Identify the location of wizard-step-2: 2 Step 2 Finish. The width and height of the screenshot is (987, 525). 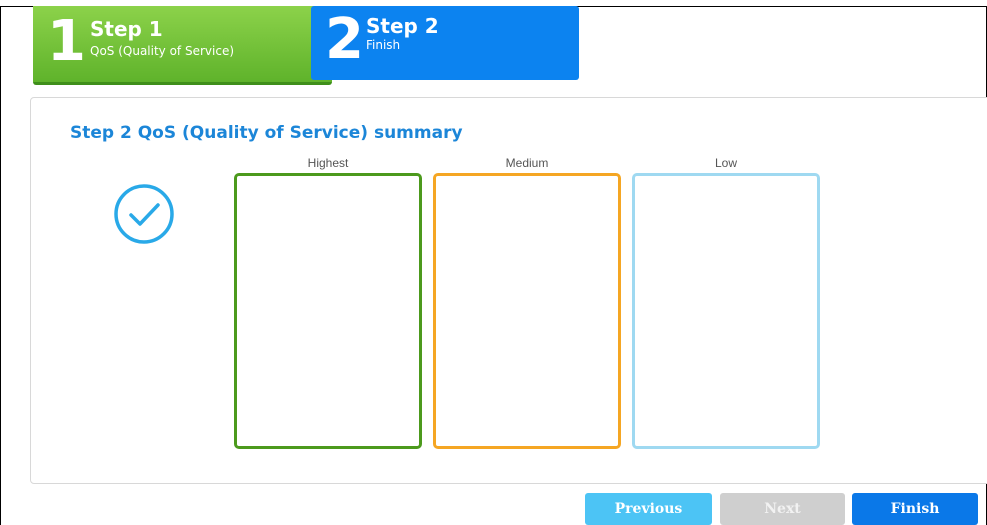
(445, 43).